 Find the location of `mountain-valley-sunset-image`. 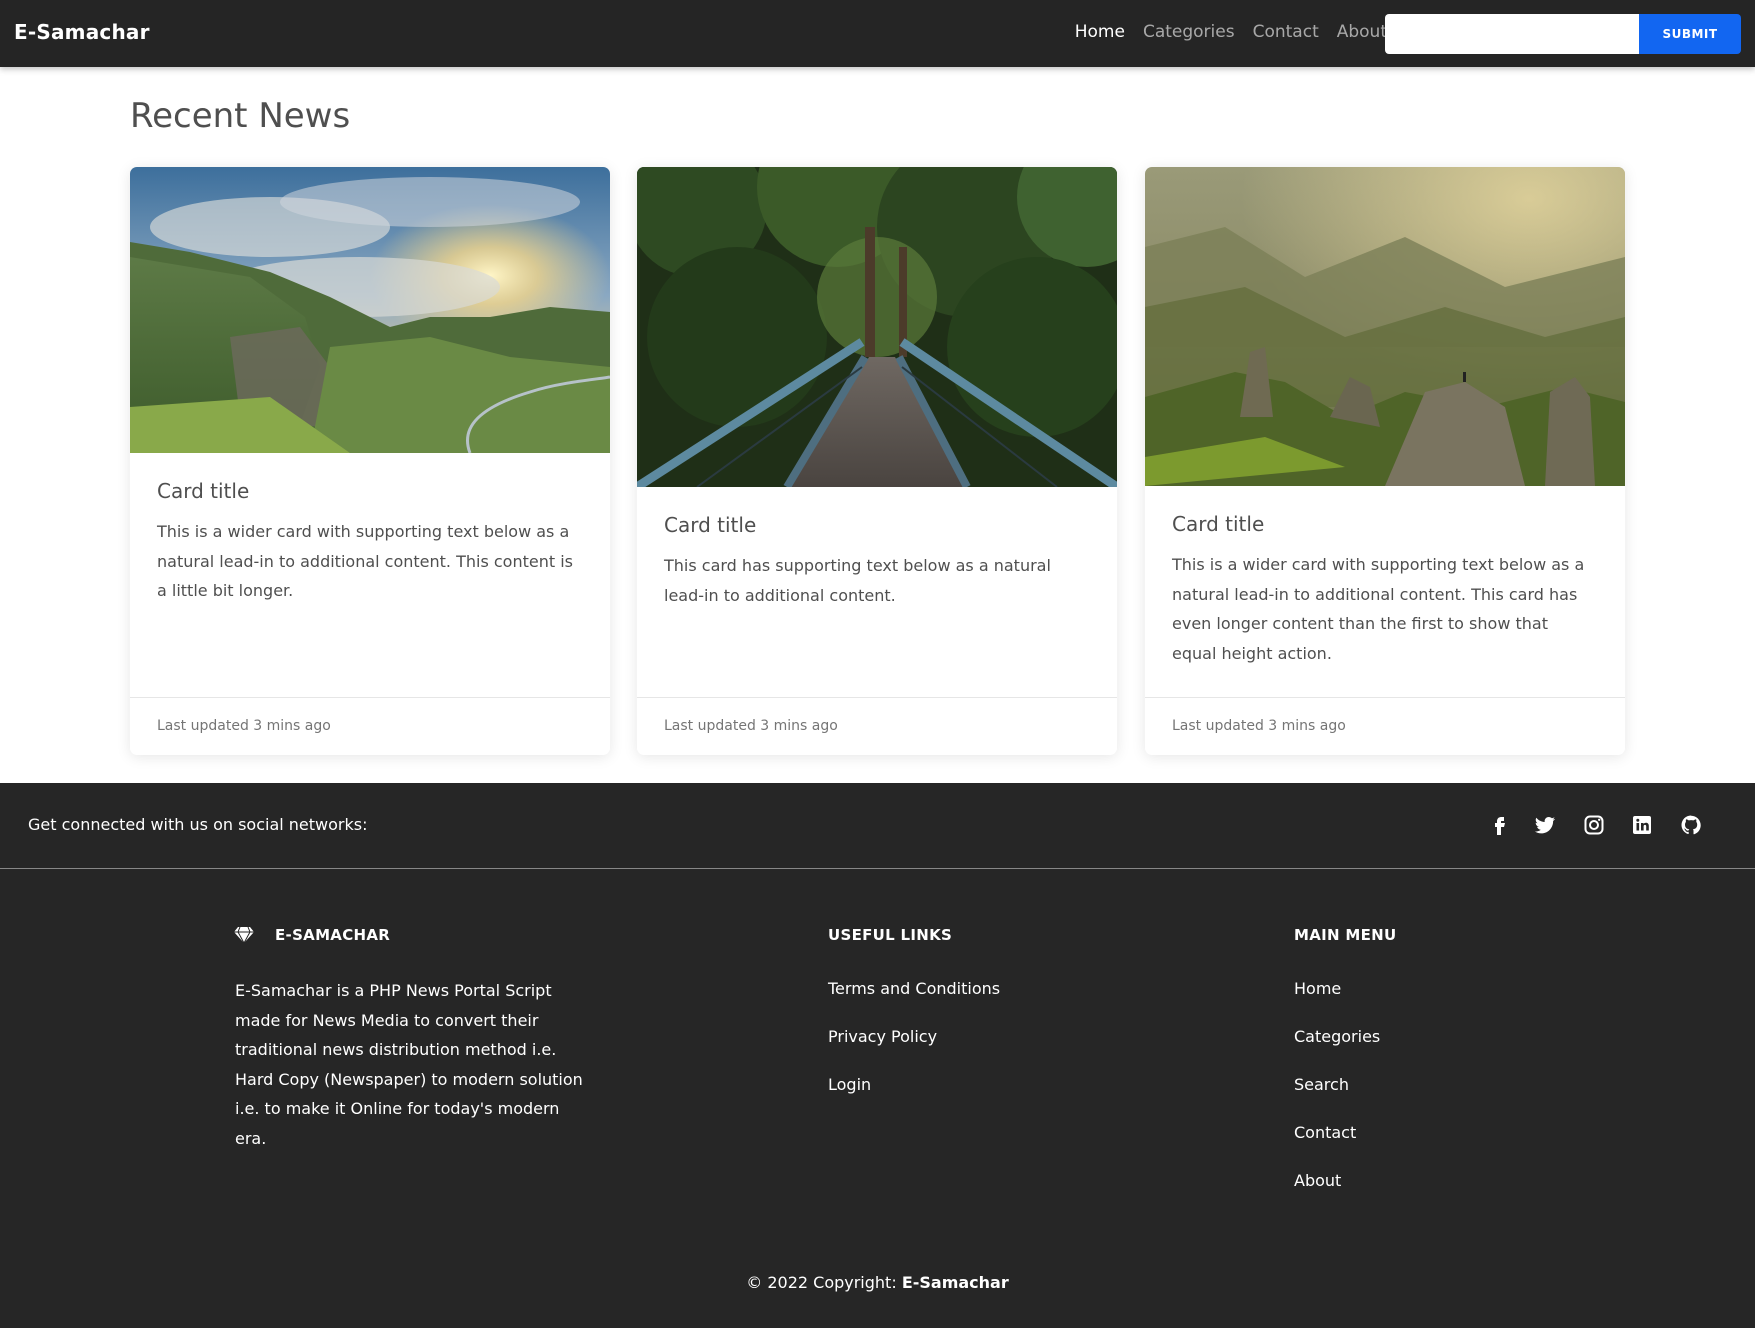

mountain-valley-sunset-image is located at coordinates (370, 310).